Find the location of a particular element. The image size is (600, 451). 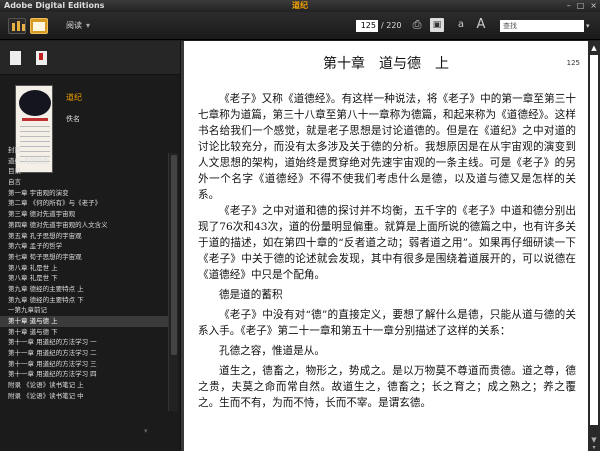

view-mode-label: 阅读 is located at coordinates (74, 25).